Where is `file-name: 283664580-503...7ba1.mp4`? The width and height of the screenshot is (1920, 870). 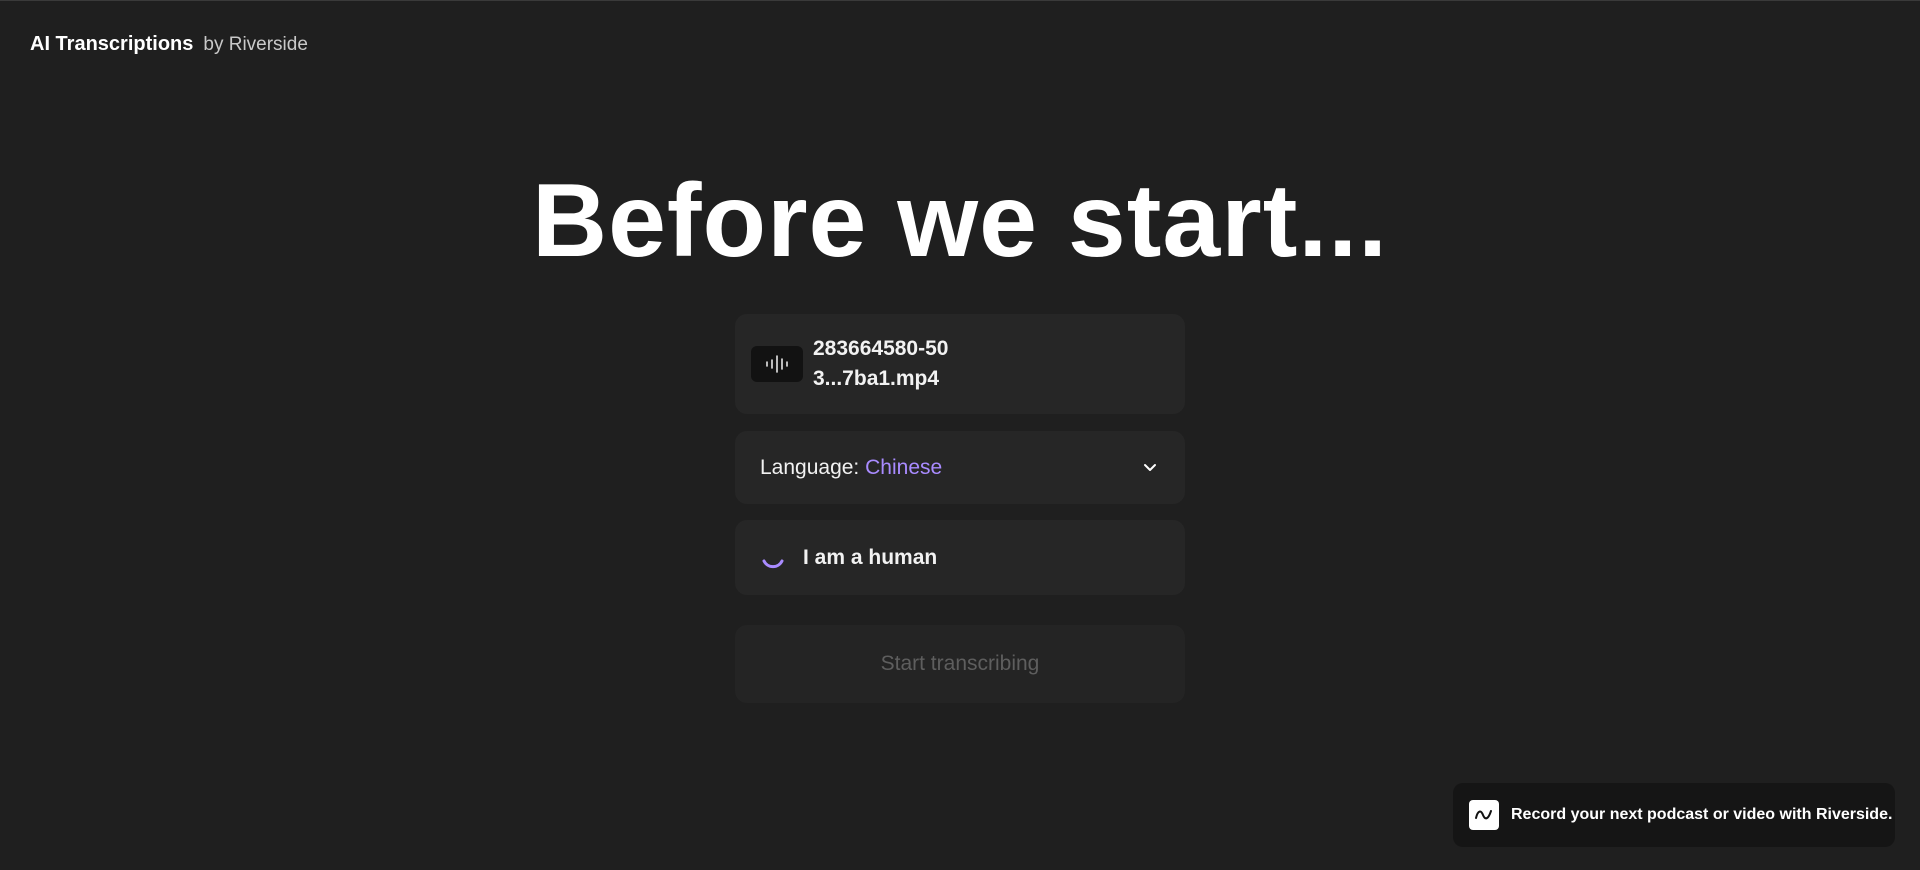
file-name: 283664580-503...7ba1.mp4 is located at coordinates (881, 363).